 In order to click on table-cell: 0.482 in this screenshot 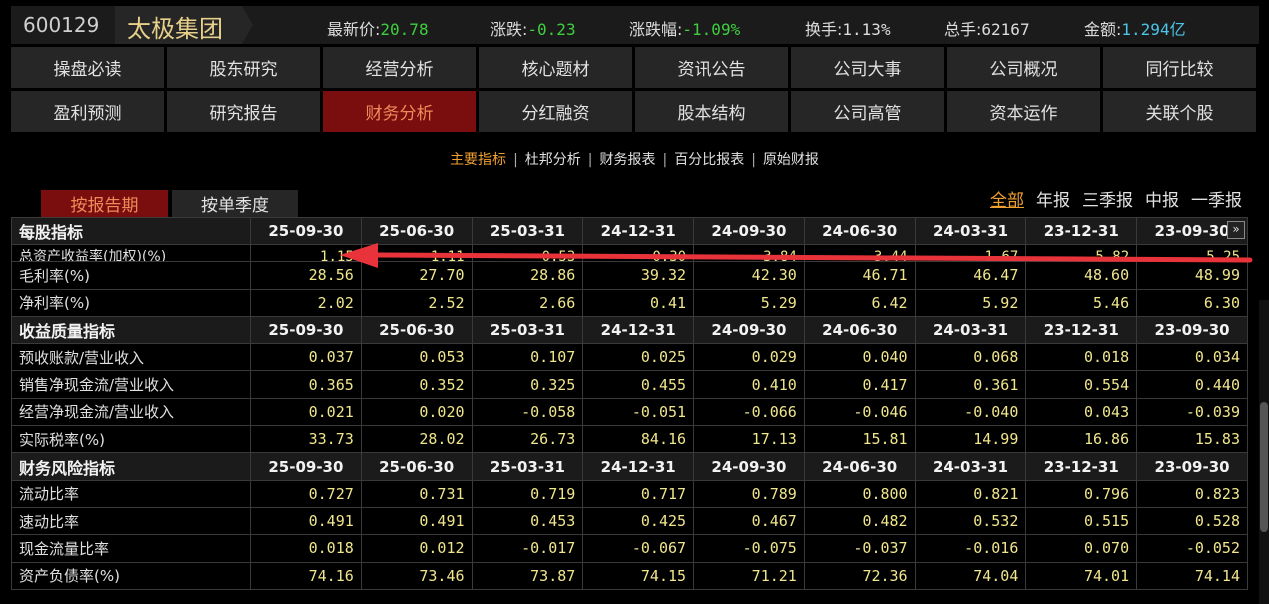, I will do `click(859, 521)`.